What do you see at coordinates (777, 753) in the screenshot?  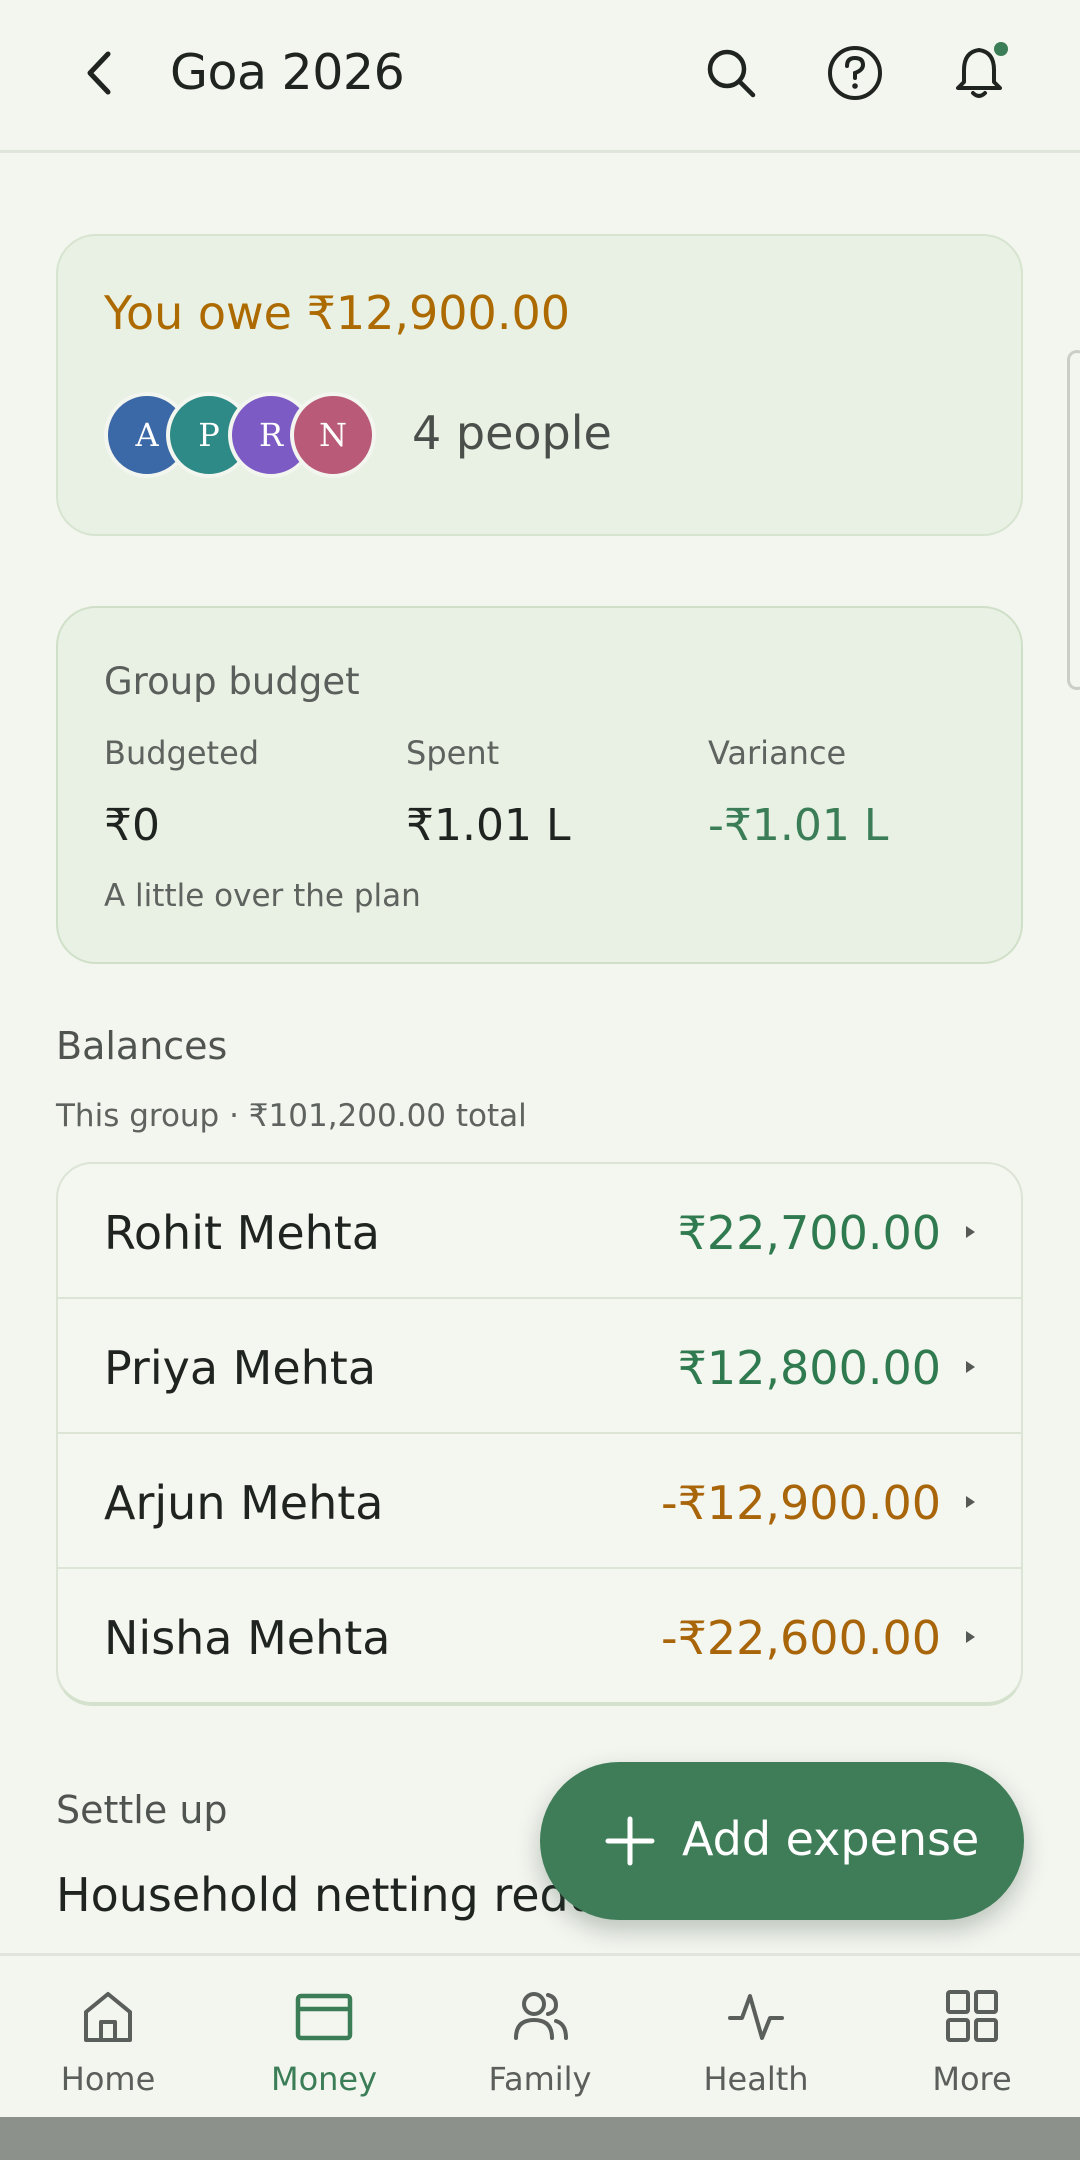 I see `variance-label: Variance` at bounding box center [777, 753].